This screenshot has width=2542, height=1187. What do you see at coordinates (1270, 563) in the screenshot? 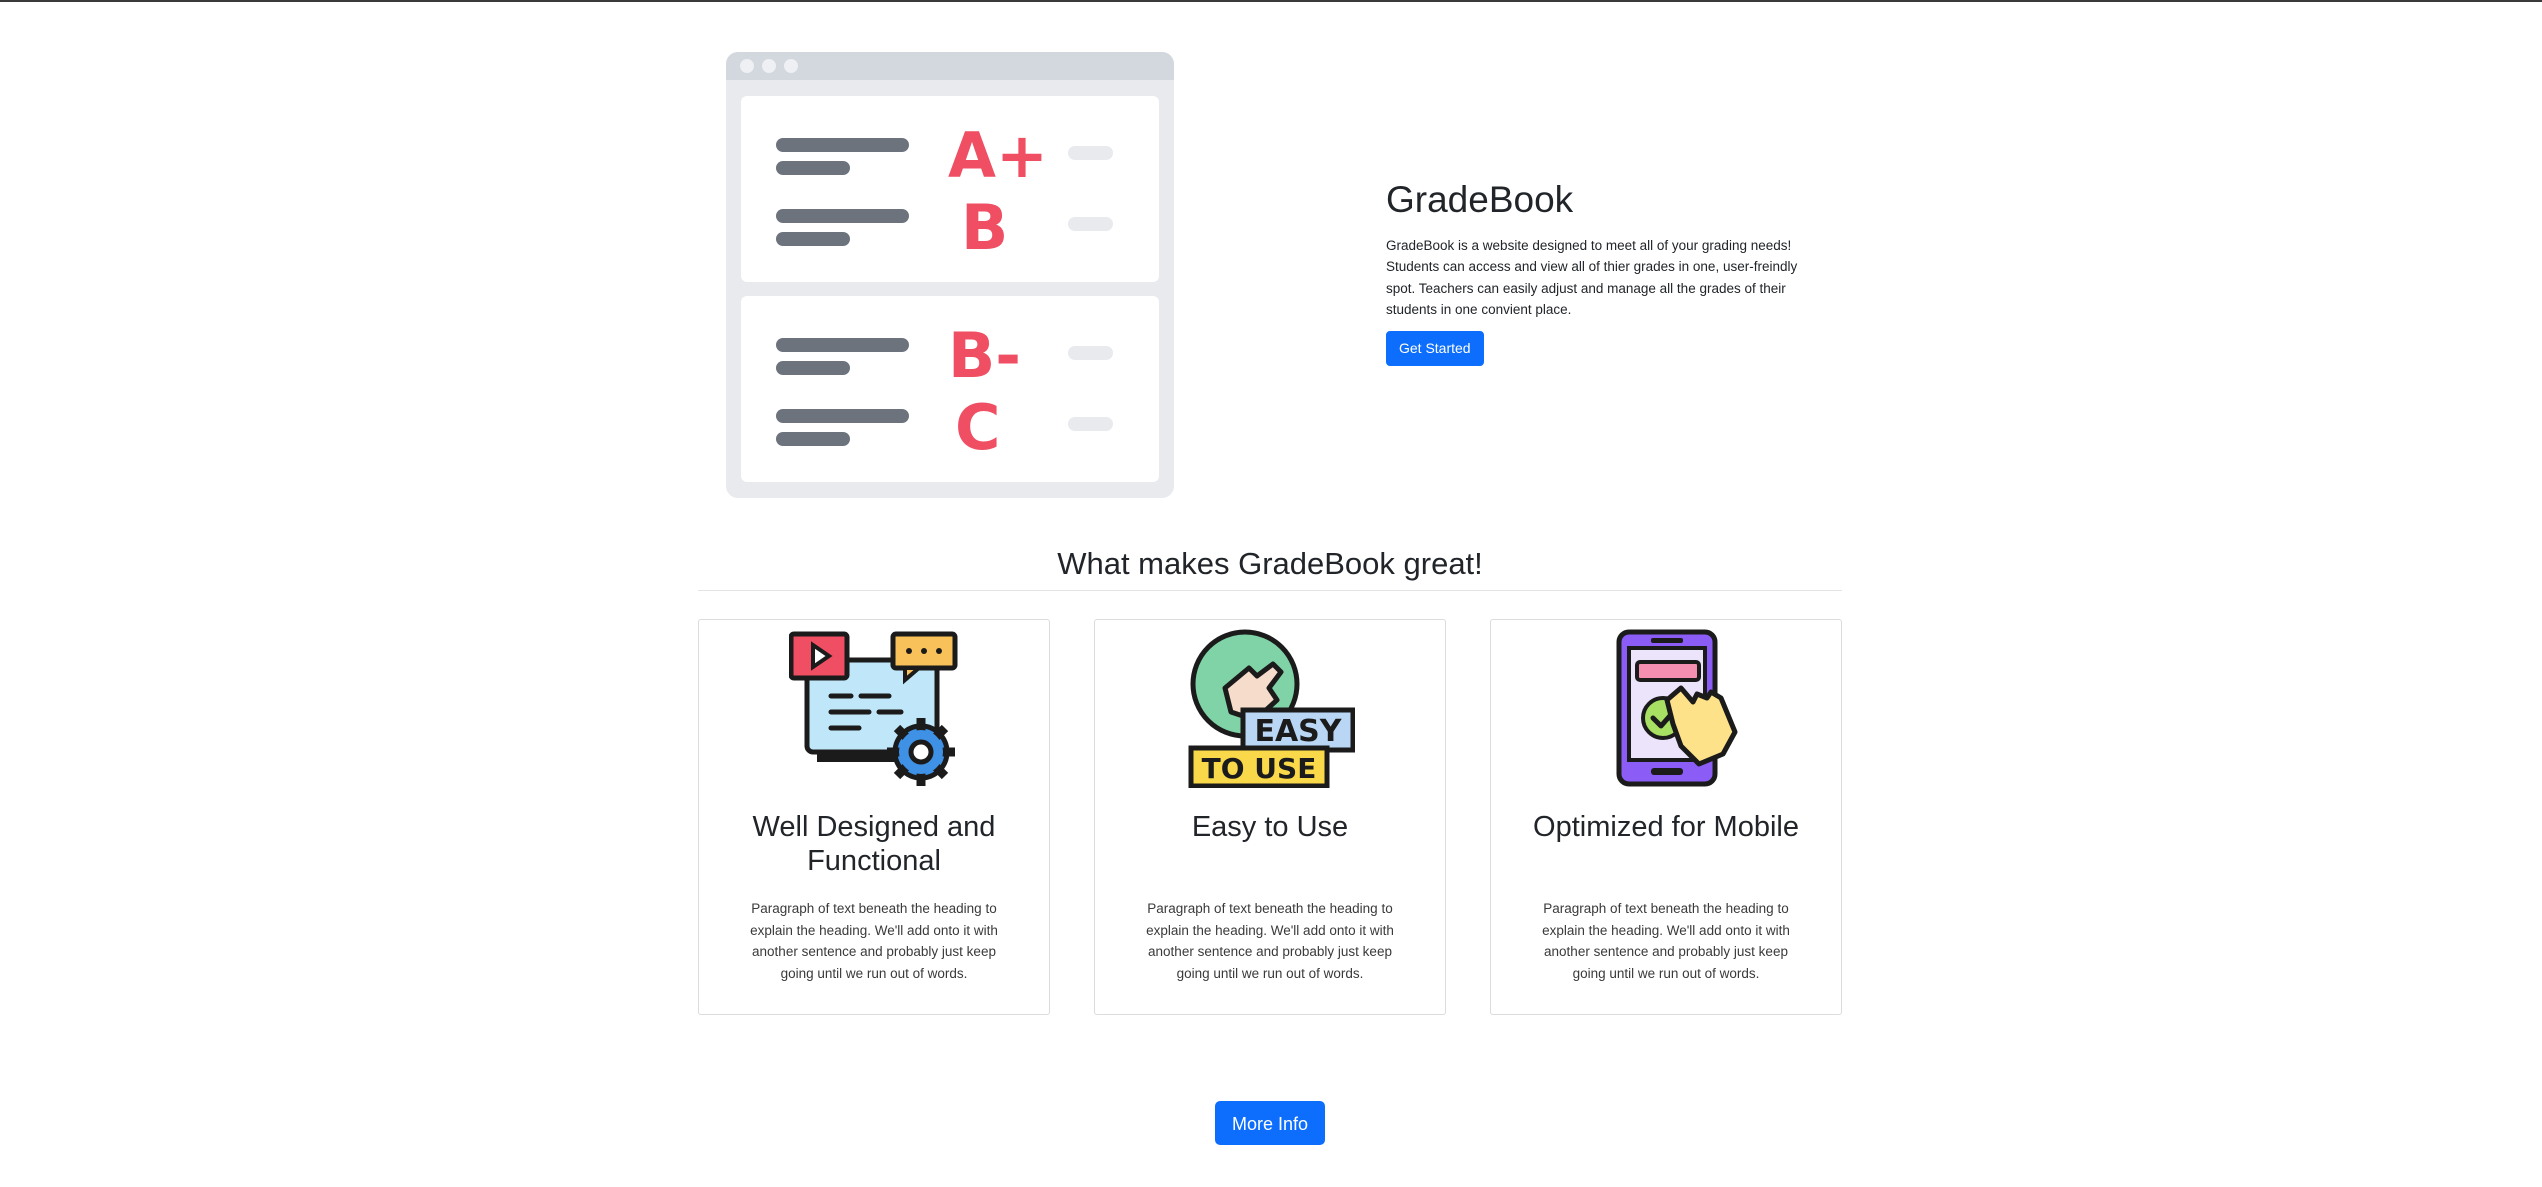
I see `features-heading: What makes GradeBook great!` at bounding box center [1270, 563].